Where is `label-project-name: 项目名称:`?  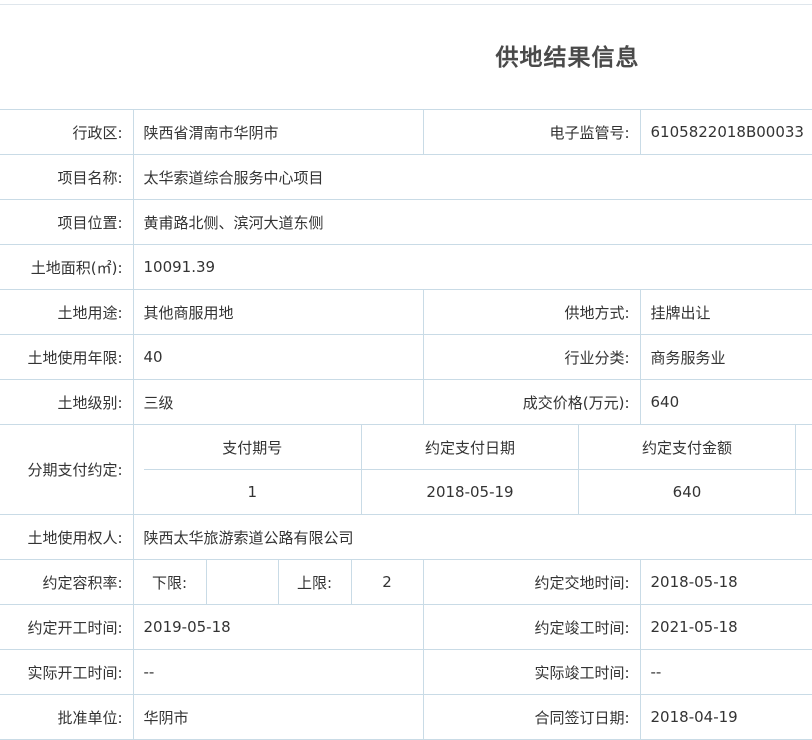
label-project-name: 项目名称: is located at coordinates (66, 177).